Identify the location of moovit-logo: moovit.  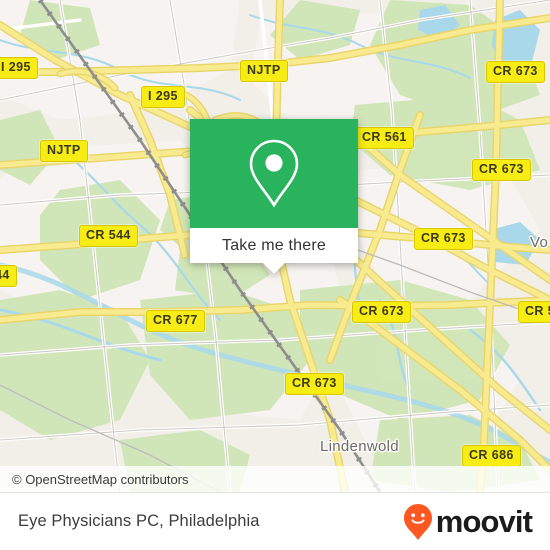
(468, 522).